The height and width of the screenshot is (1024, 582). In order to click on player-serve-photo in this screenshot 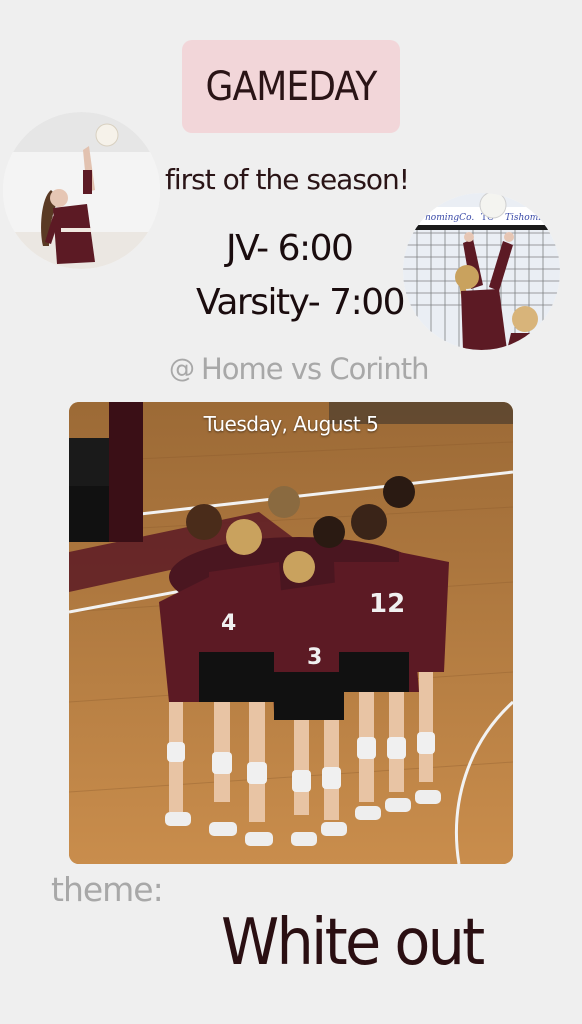, I will do `click(81, 190)`.